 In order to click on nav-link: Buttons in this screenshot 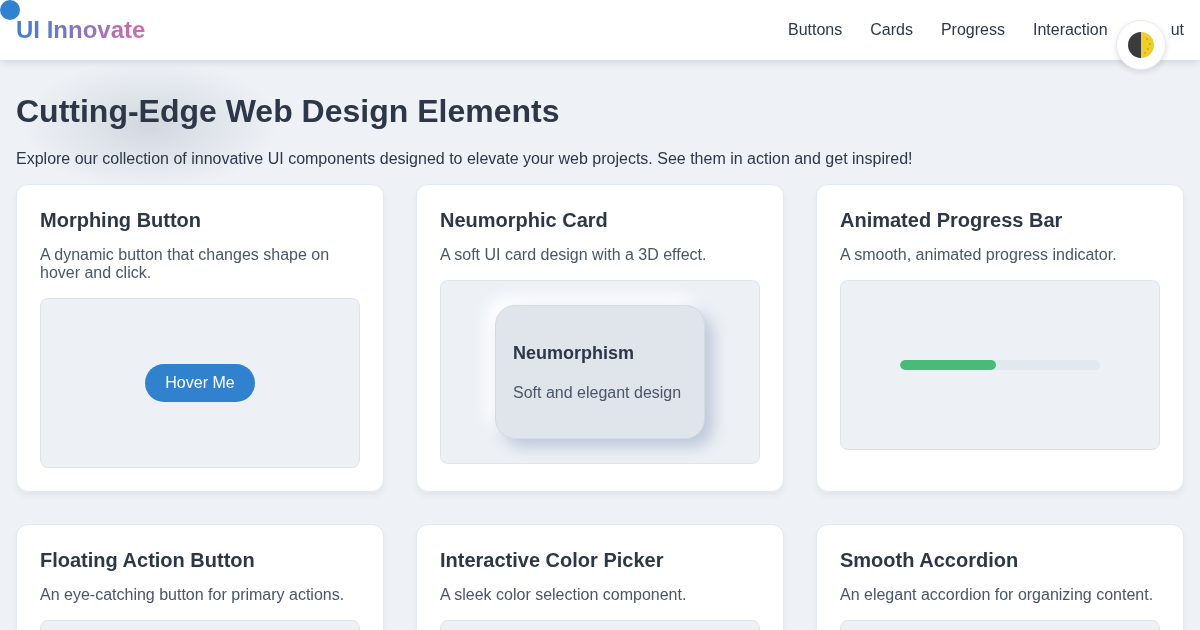, I will do `click(815, 30)`.